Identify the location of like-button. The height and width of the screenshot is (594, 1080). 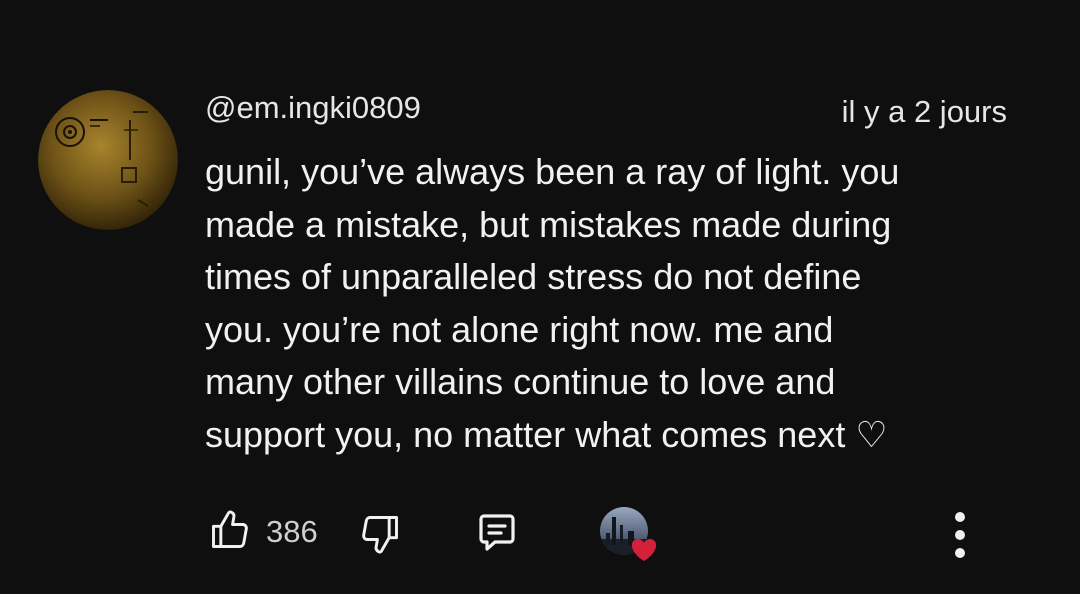
(230, 530).